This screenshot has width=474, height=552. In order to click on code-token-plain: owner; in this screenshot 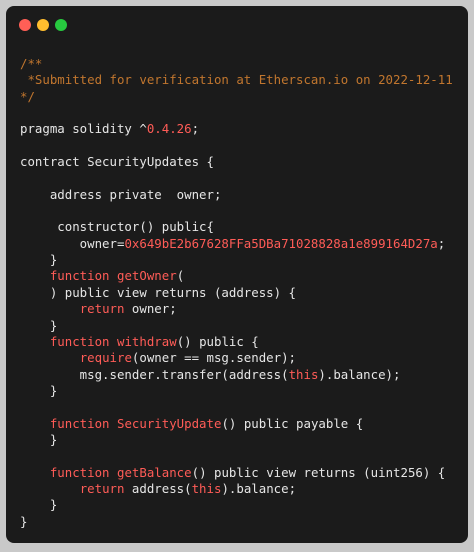, I will do `click(150, 309)`.